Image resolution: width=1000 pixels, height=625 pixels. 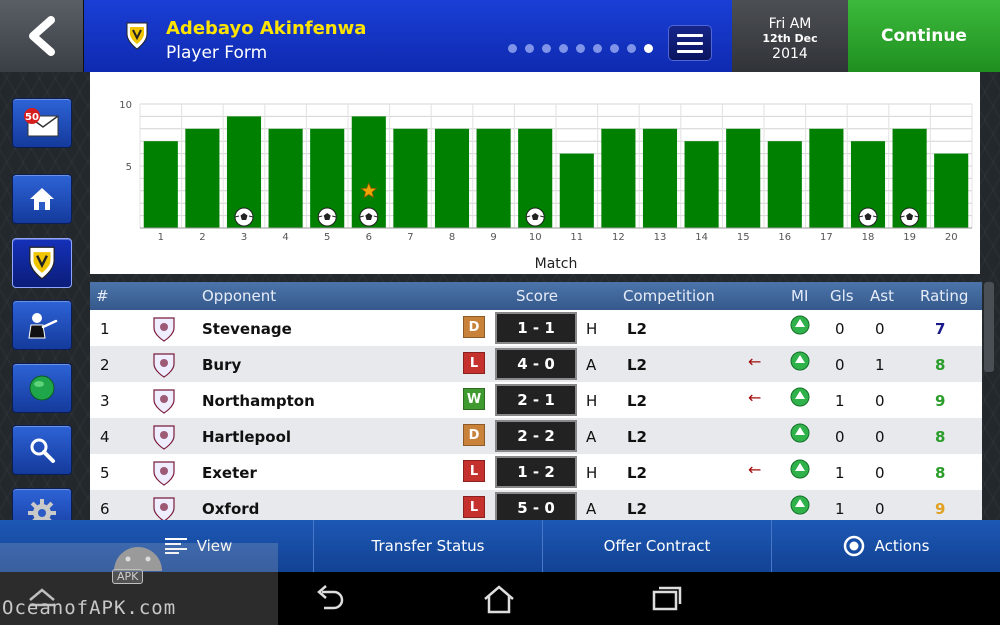 I want to click on result-badge: W, so click(x=474, y=399).